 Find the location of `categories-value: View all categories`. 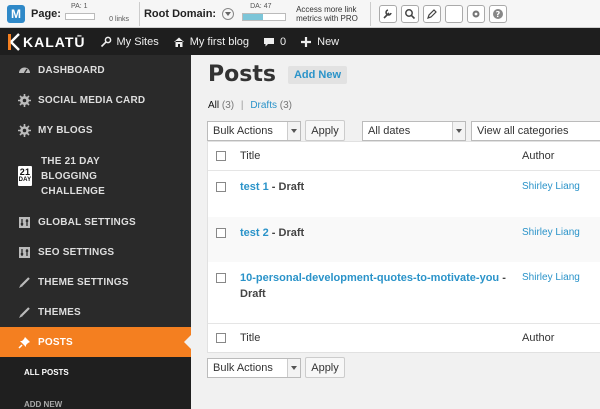

categories-value: View all categories is located at coordinates (523, 130).